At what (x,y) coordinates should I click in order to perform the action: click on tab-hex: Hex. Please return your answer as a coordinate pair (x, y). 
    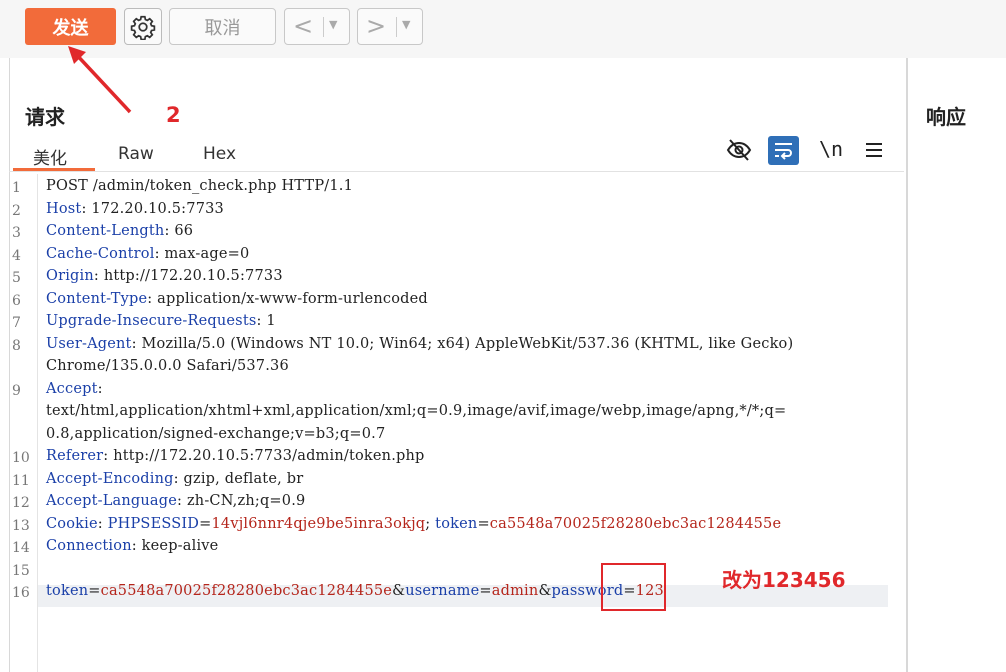
    Looking at the image, I should click on (219, 154).